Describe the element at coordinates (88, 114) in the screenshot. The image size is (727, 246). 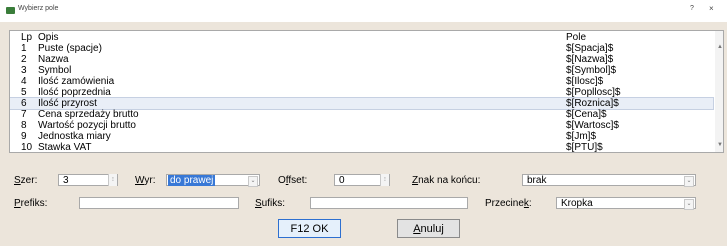
I see `row-opis: Cena sprzedaży brutto` at that location.